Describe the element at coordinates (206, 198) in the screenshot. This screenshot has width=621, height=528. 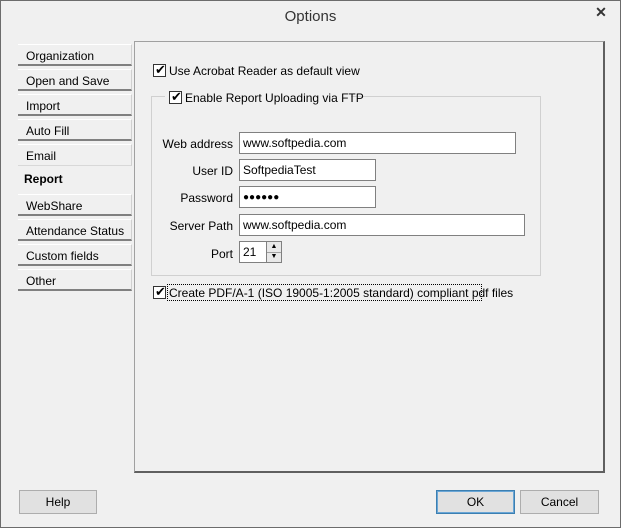
I see `password-label: Password` at that location.